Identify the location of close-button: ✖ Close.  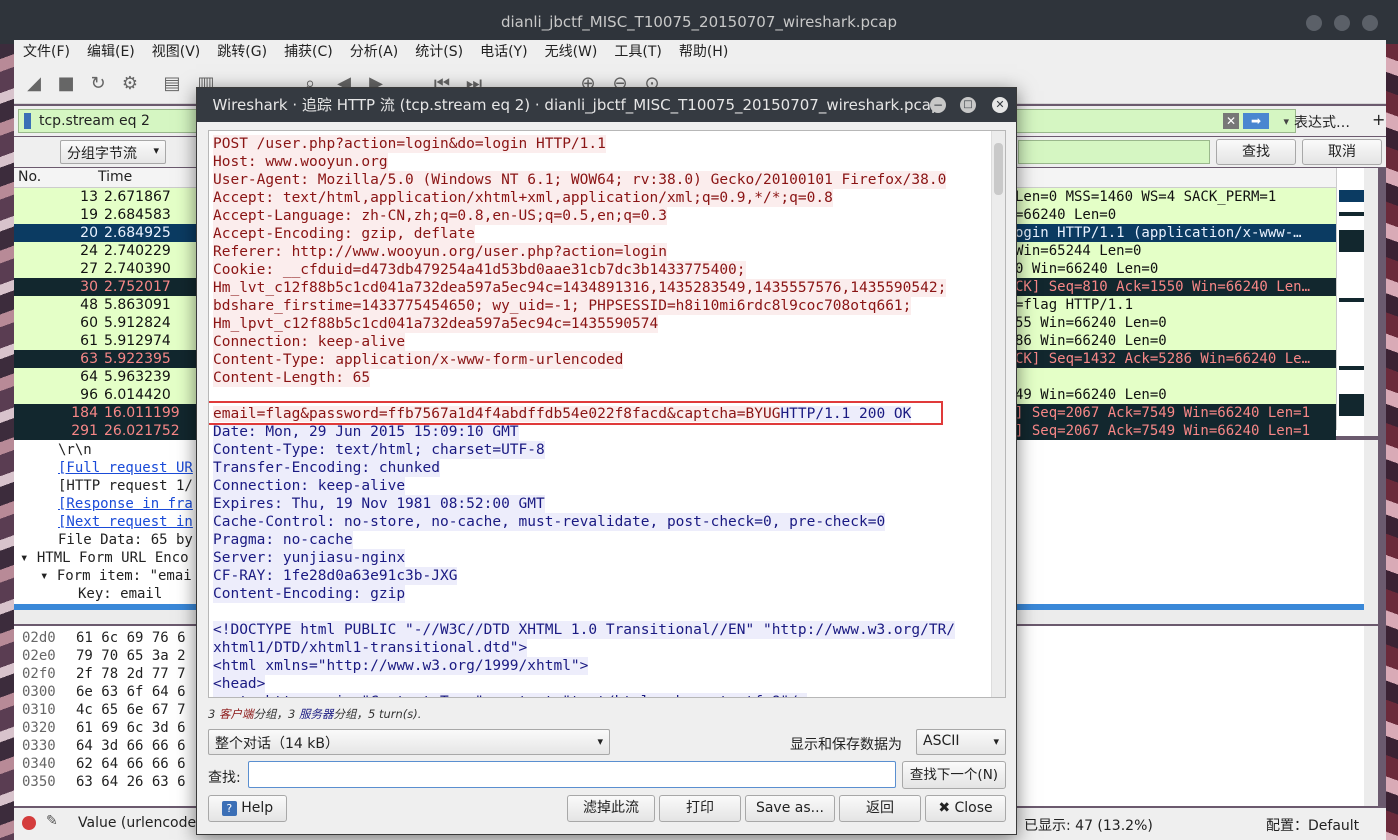
(965, 808).